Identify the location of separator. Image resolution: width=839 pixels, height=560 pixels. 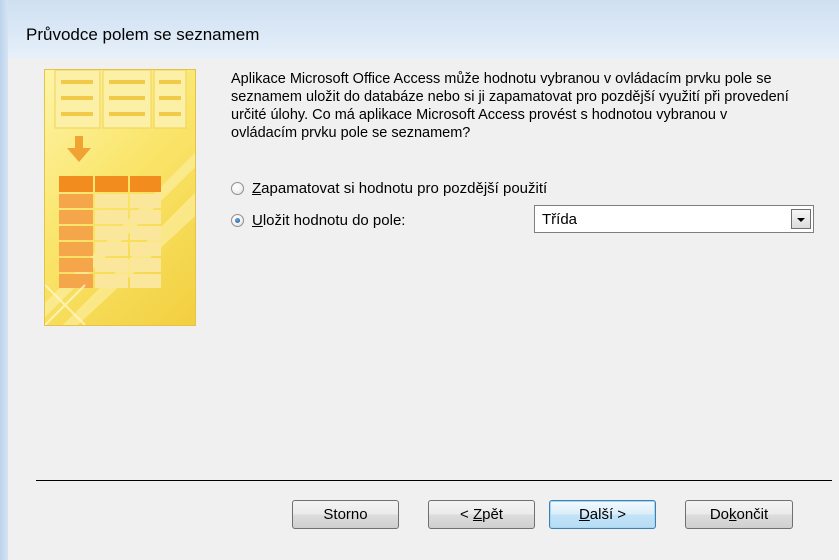
(434, 480).